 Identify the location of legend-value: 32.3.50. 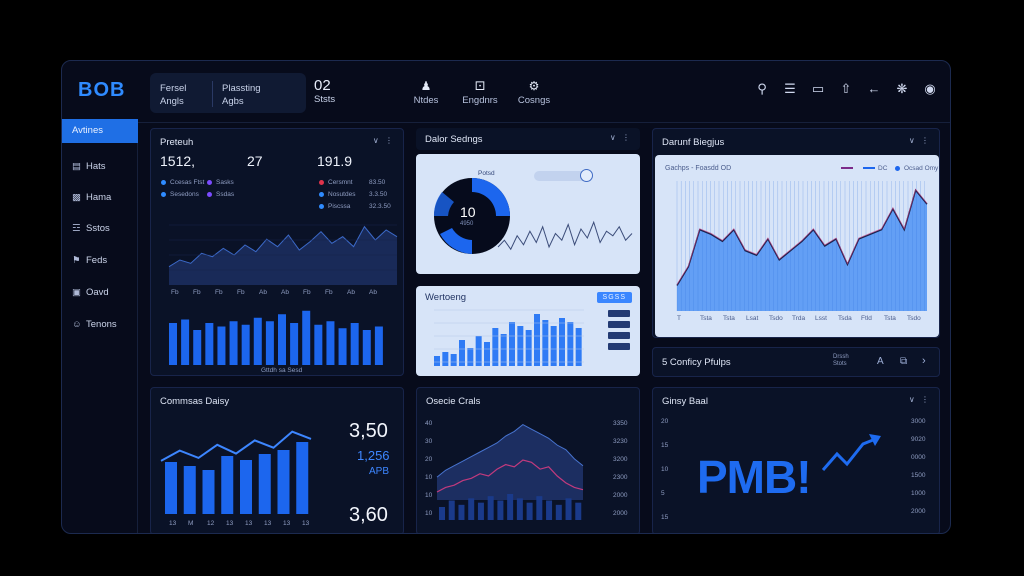
(380, 206).